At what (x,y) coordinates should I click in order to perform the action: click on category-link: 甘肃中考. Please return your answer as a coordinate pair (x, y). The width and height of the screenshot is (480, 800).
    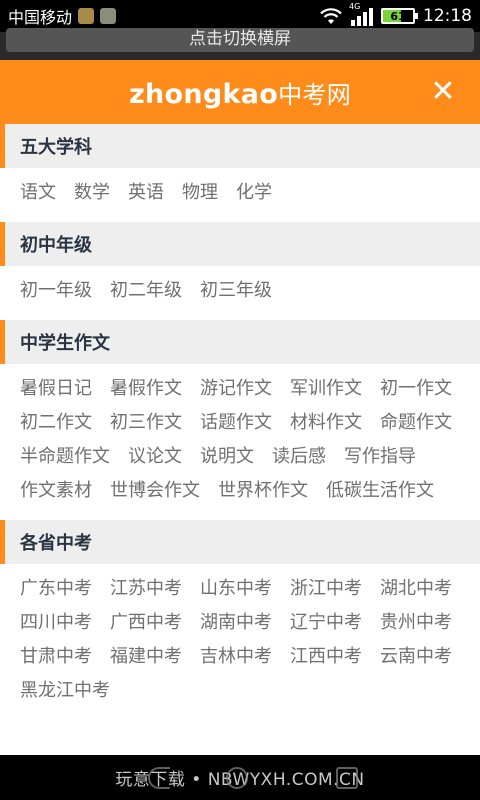
    Looking at the image, I should click on (56, 657).